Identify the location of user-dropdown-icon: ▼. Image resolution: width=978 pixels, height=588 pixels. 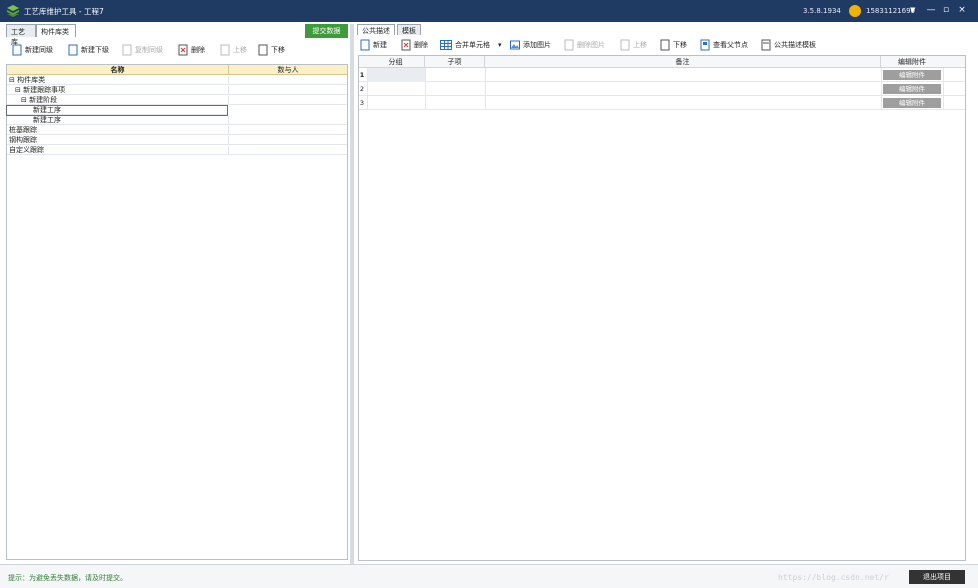
(912, 10).